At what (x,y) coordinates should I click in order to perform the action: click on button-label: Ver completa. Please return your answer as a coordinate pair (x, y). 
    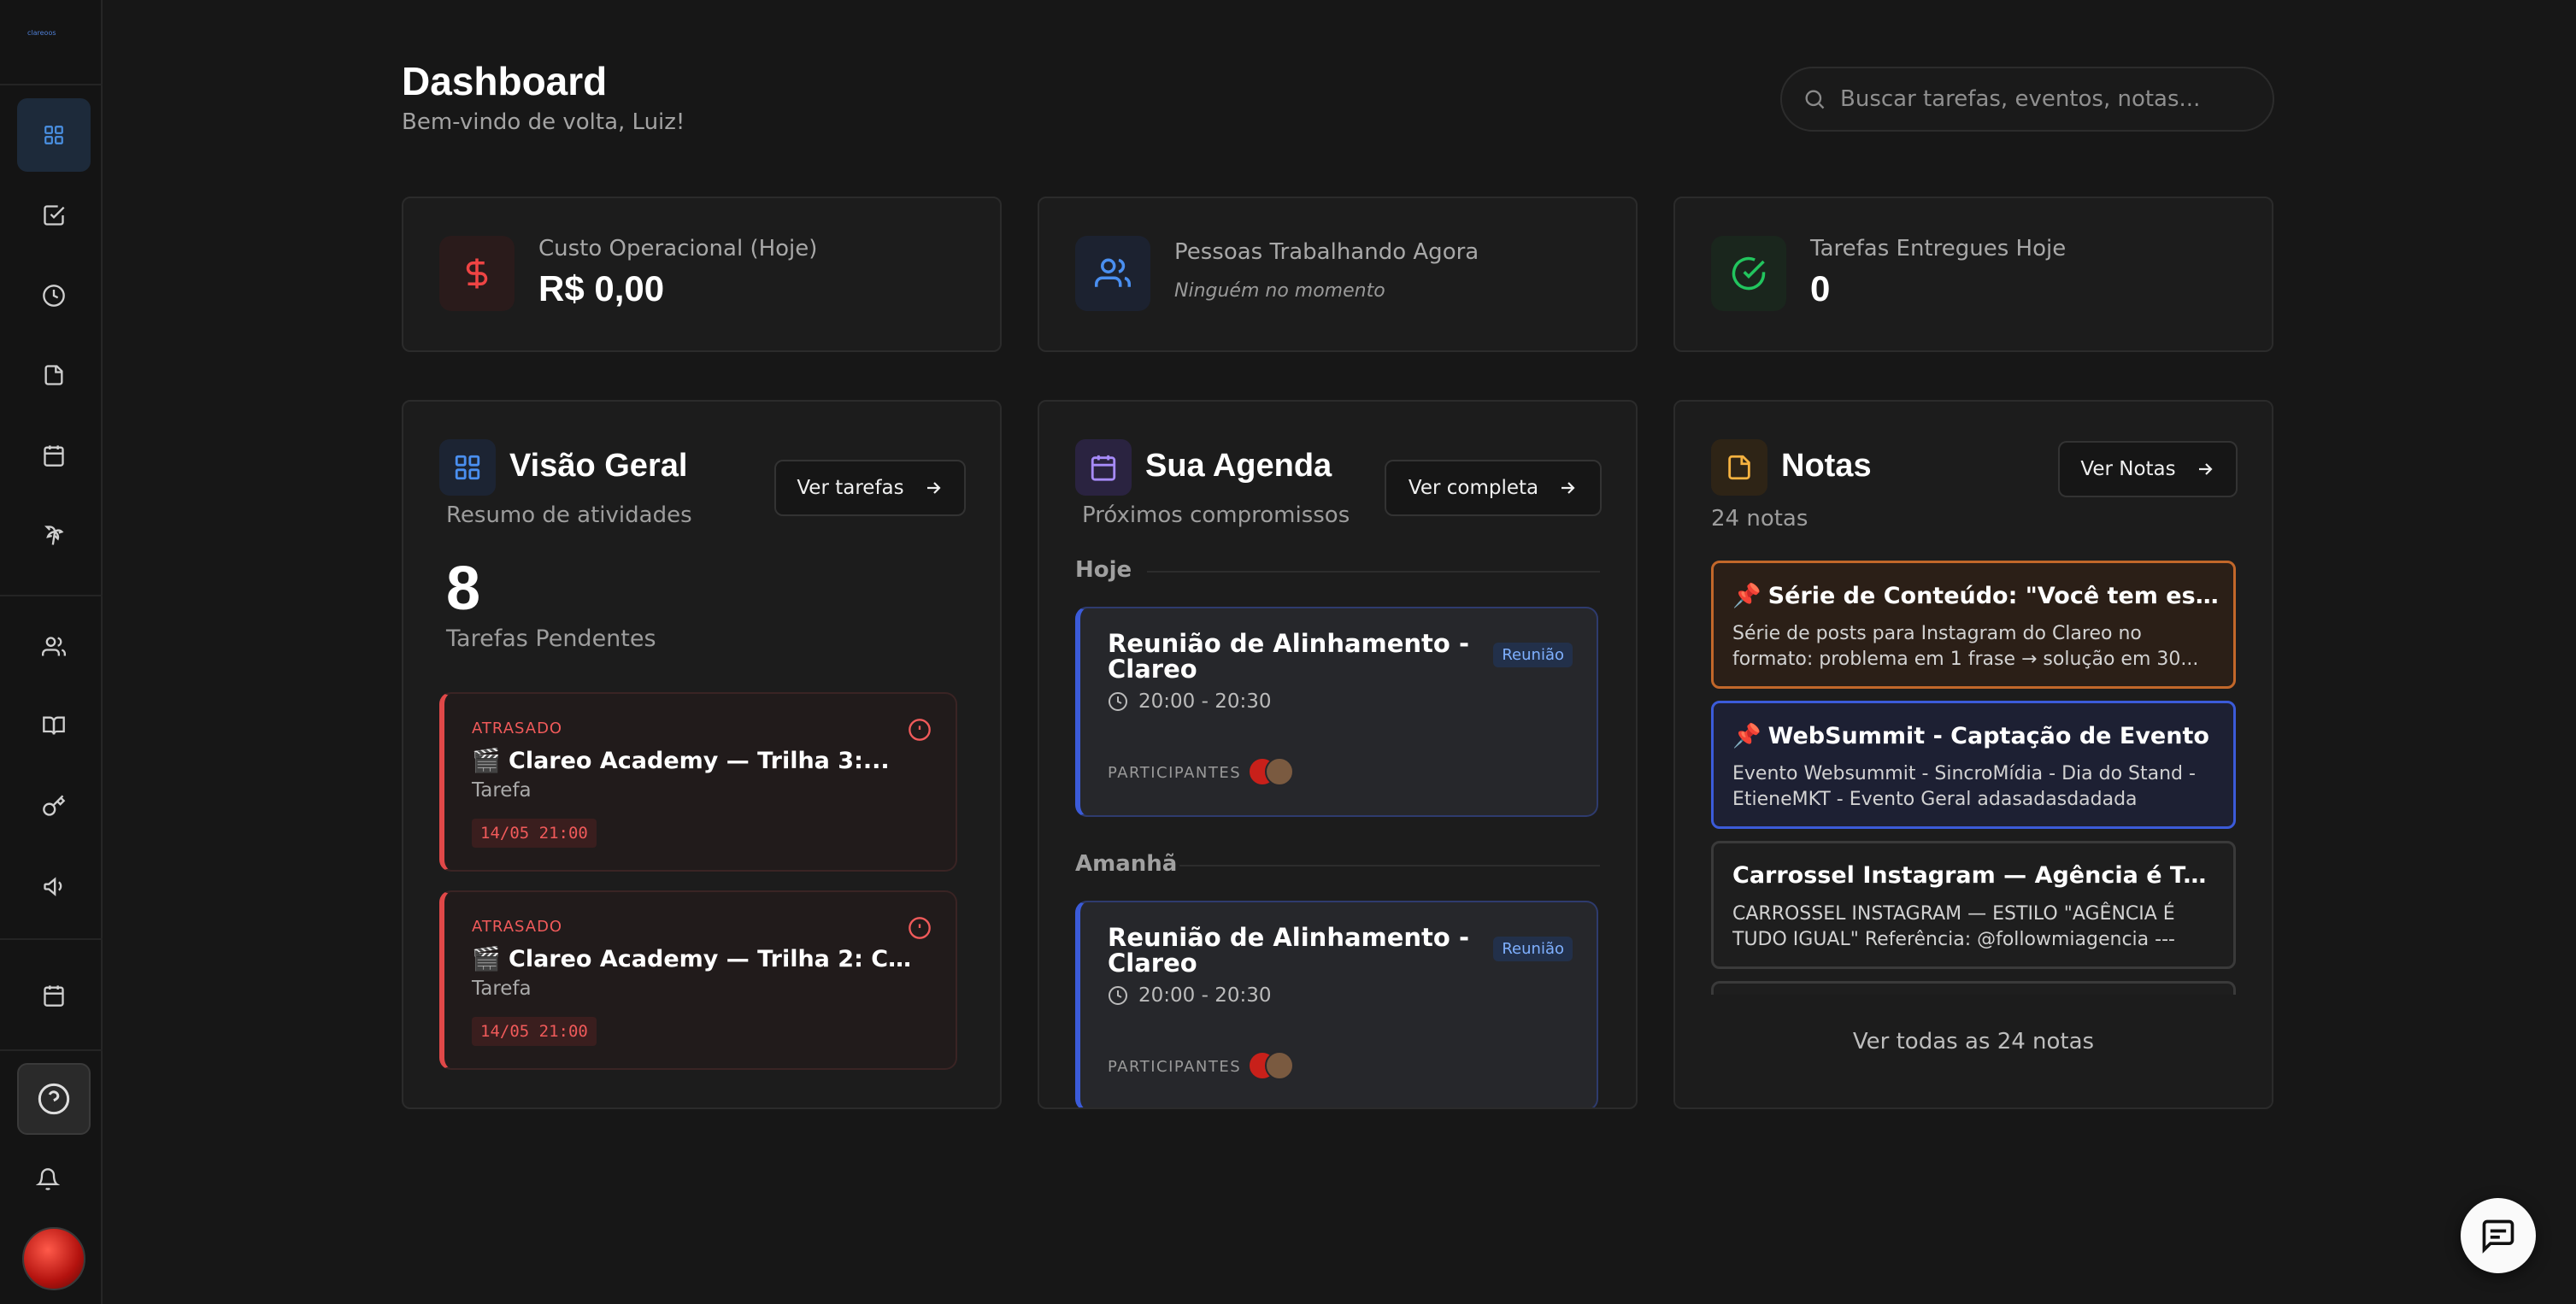
    Looking at the image, I should click on (1473, 488).